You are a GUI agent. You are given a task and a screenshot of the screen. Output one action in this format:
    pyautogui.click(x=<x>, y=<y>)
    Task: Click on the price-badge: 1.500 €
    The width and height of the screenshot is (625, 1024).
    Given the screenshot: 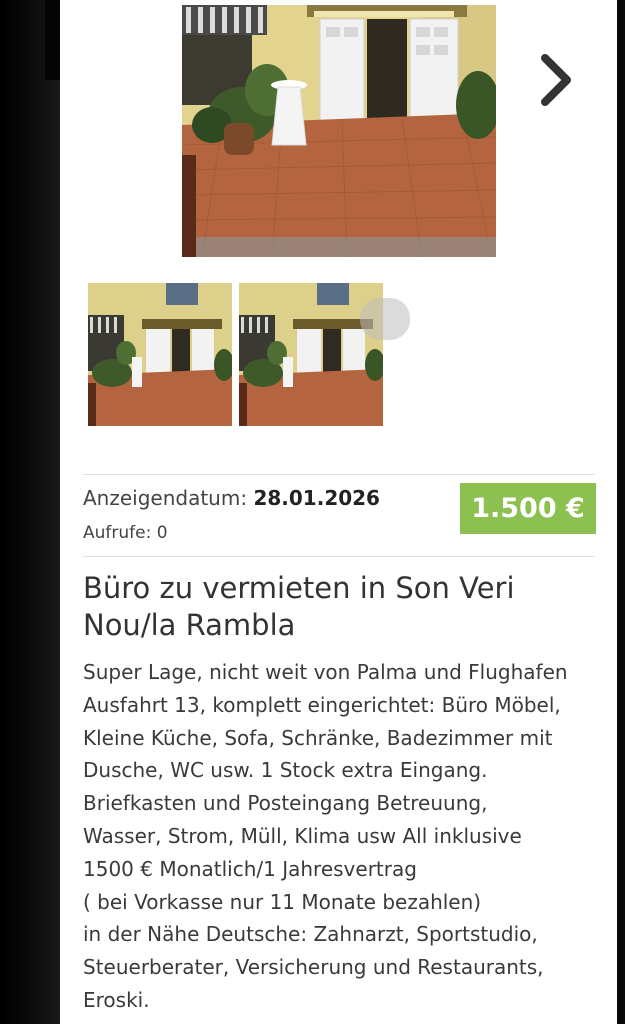 What is the action you would take?
    pyautogui.click(x=528, y=508)
    